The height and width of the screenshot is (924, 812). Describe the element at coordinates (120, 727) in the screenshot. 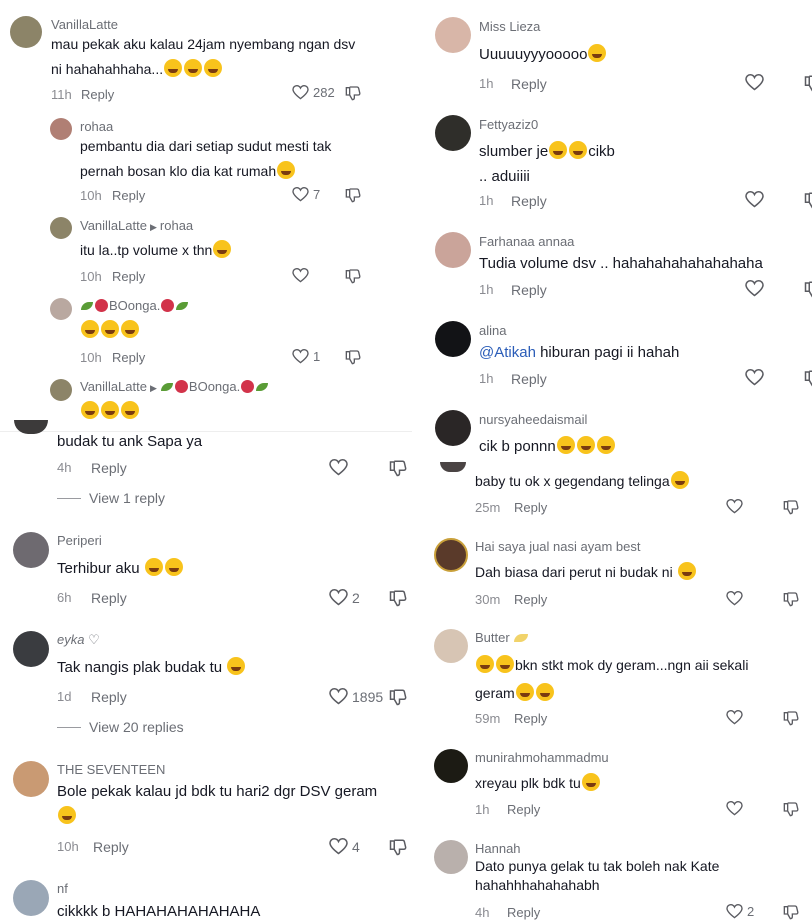

I see `view-replies-button: View 20 replies` at that location.